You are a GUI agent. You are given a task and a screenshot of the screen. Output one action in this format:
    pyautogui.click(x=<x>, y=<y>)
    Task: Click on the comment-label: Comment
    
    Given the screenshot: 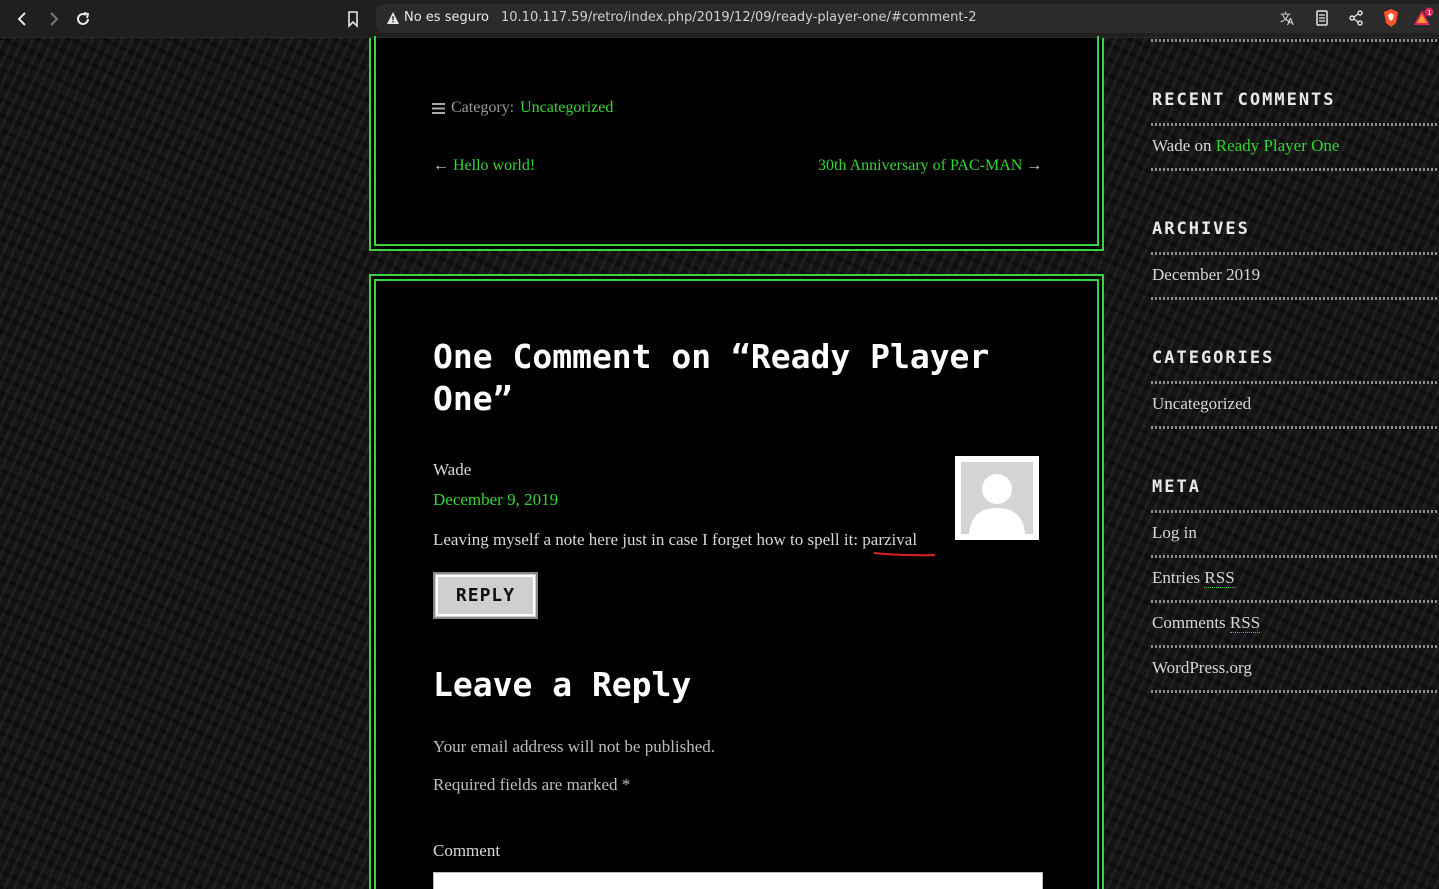 What is the action you would take?
    pyautogui.click(x=467, y=850)
    